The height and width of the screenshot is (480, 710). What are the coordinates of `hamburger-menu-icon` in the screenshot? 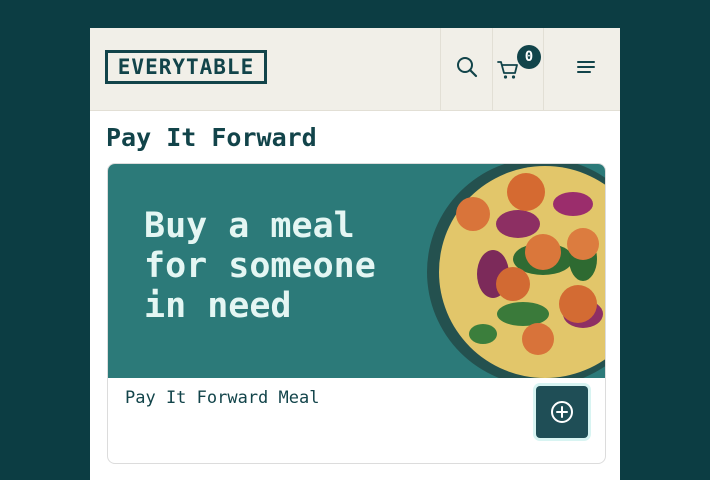 It's located at (586, 67).